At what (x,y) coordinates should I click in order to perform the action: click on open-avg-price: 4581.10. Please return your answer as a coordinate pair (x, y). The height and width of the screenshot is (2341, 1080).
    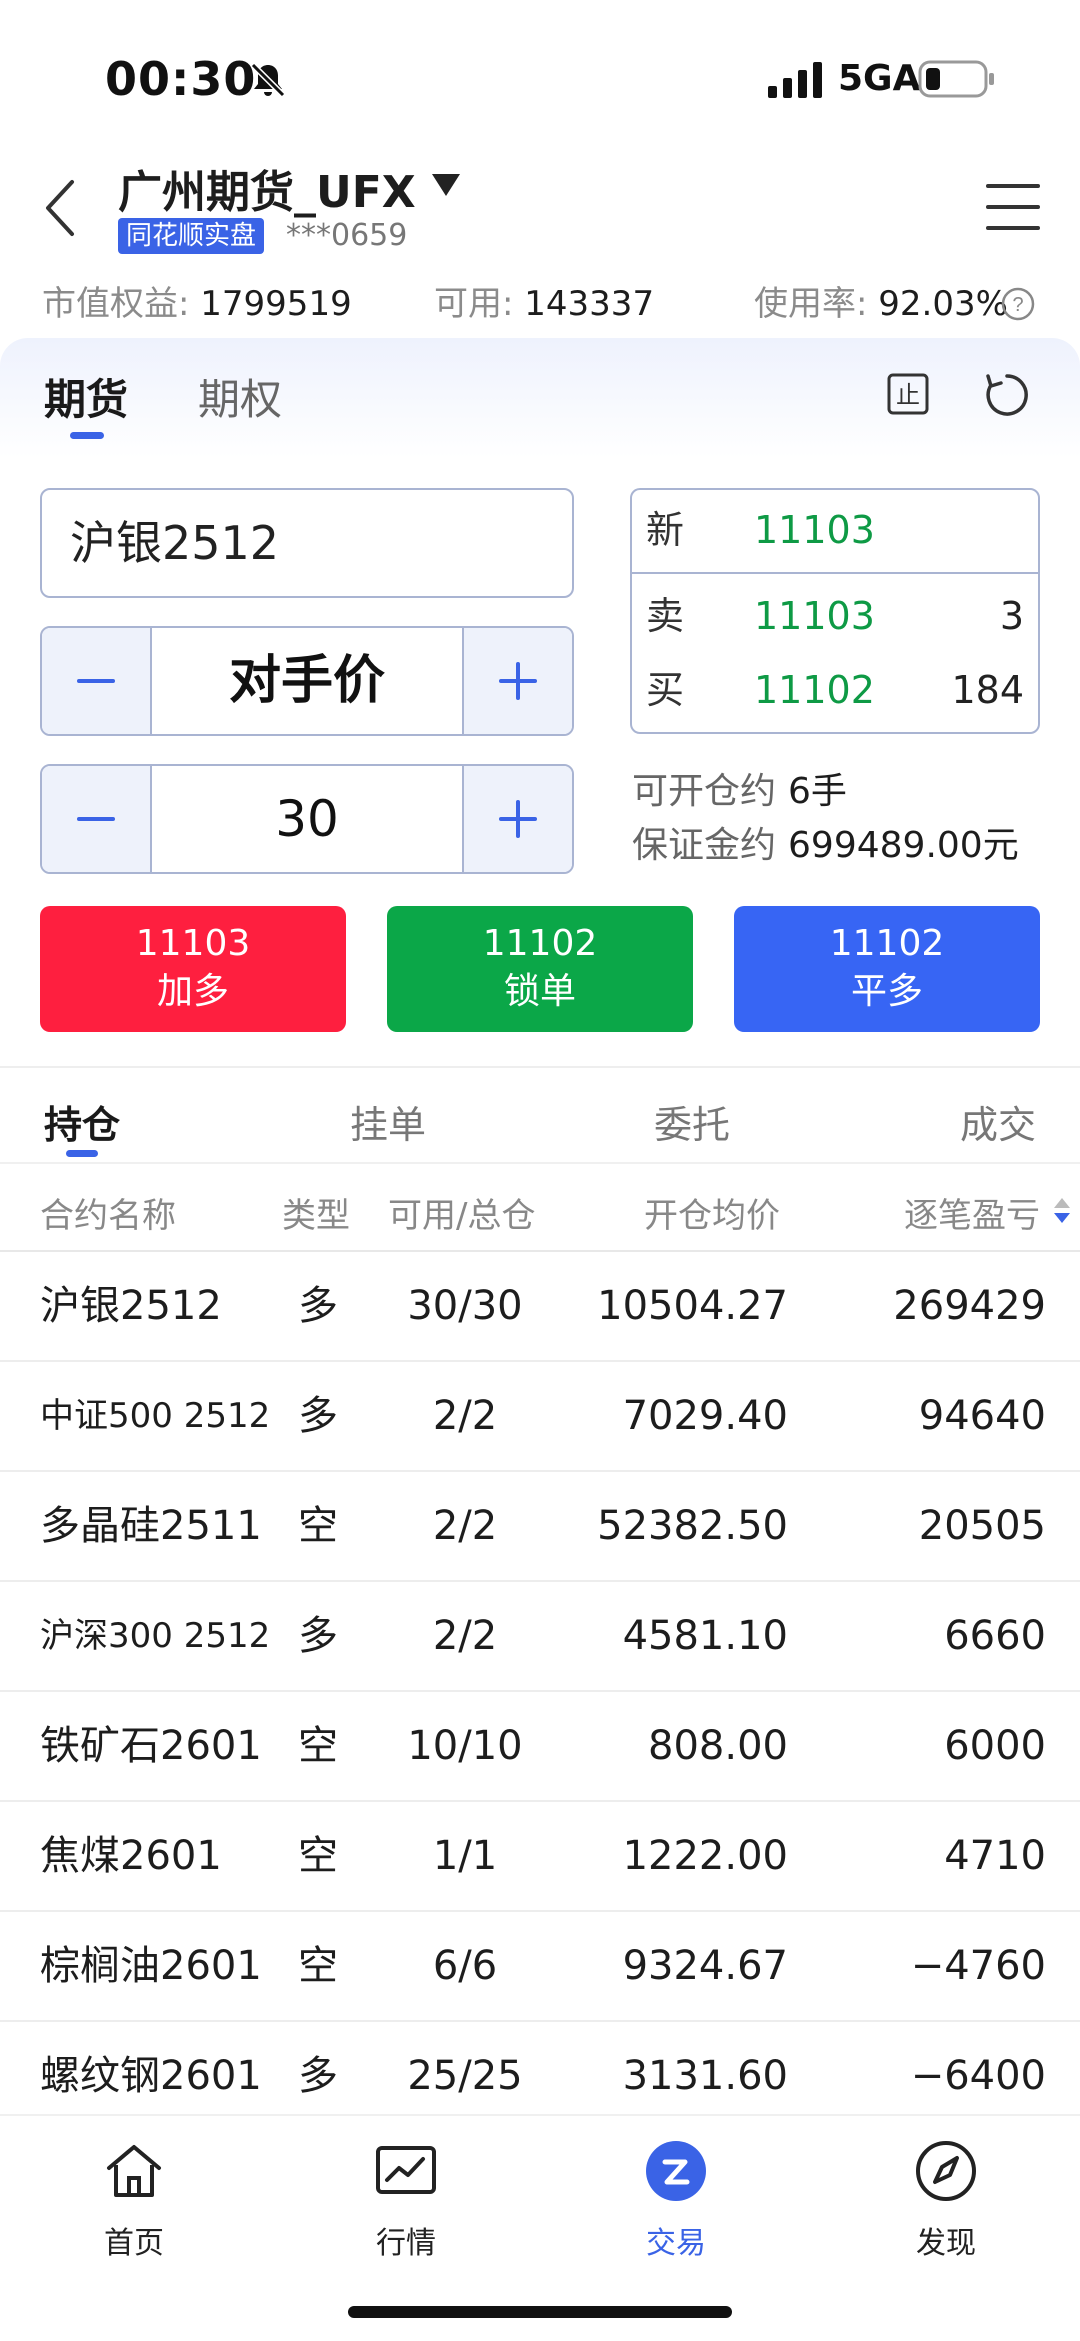
    Looking at the image, I should click on (705, 1636).